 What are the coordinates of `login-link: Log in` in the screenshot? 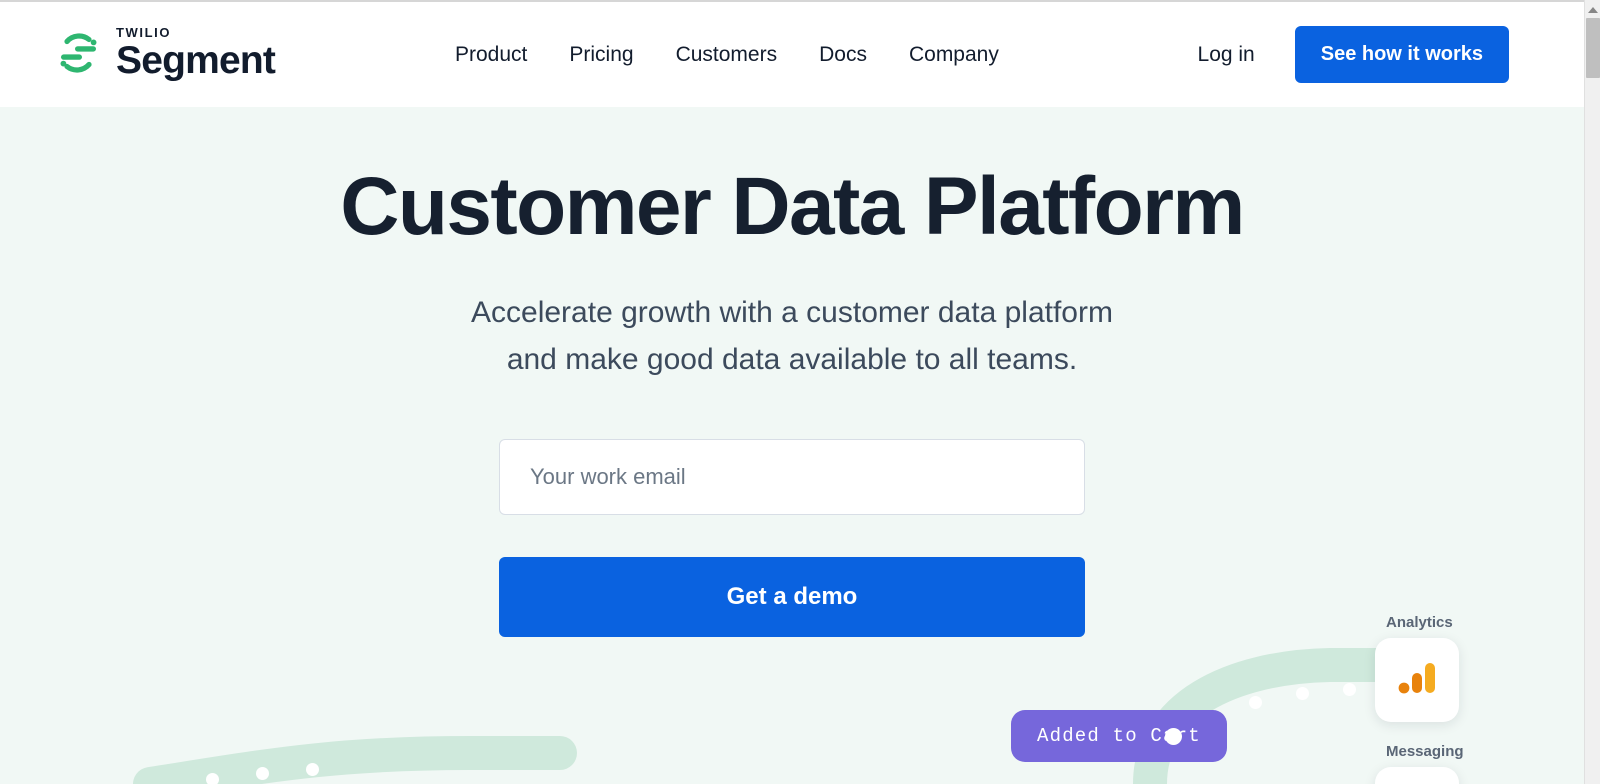 It's located at (1226, 55).